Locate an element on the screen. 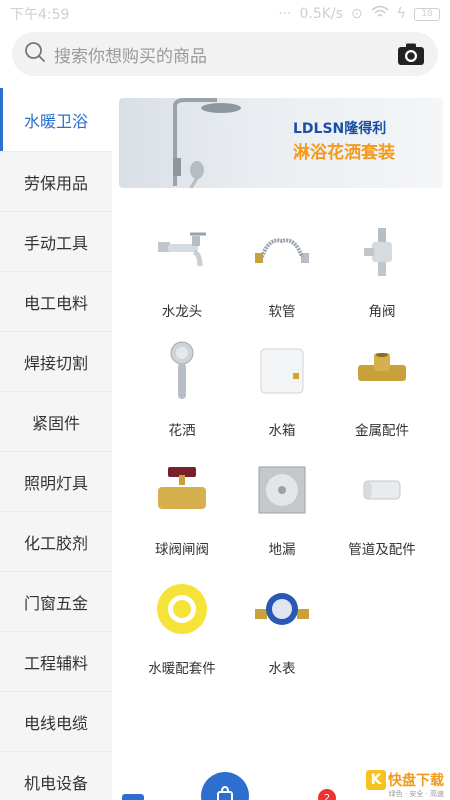  sidebar-item-label: 紧固件 is located at coordinates (55, 423).